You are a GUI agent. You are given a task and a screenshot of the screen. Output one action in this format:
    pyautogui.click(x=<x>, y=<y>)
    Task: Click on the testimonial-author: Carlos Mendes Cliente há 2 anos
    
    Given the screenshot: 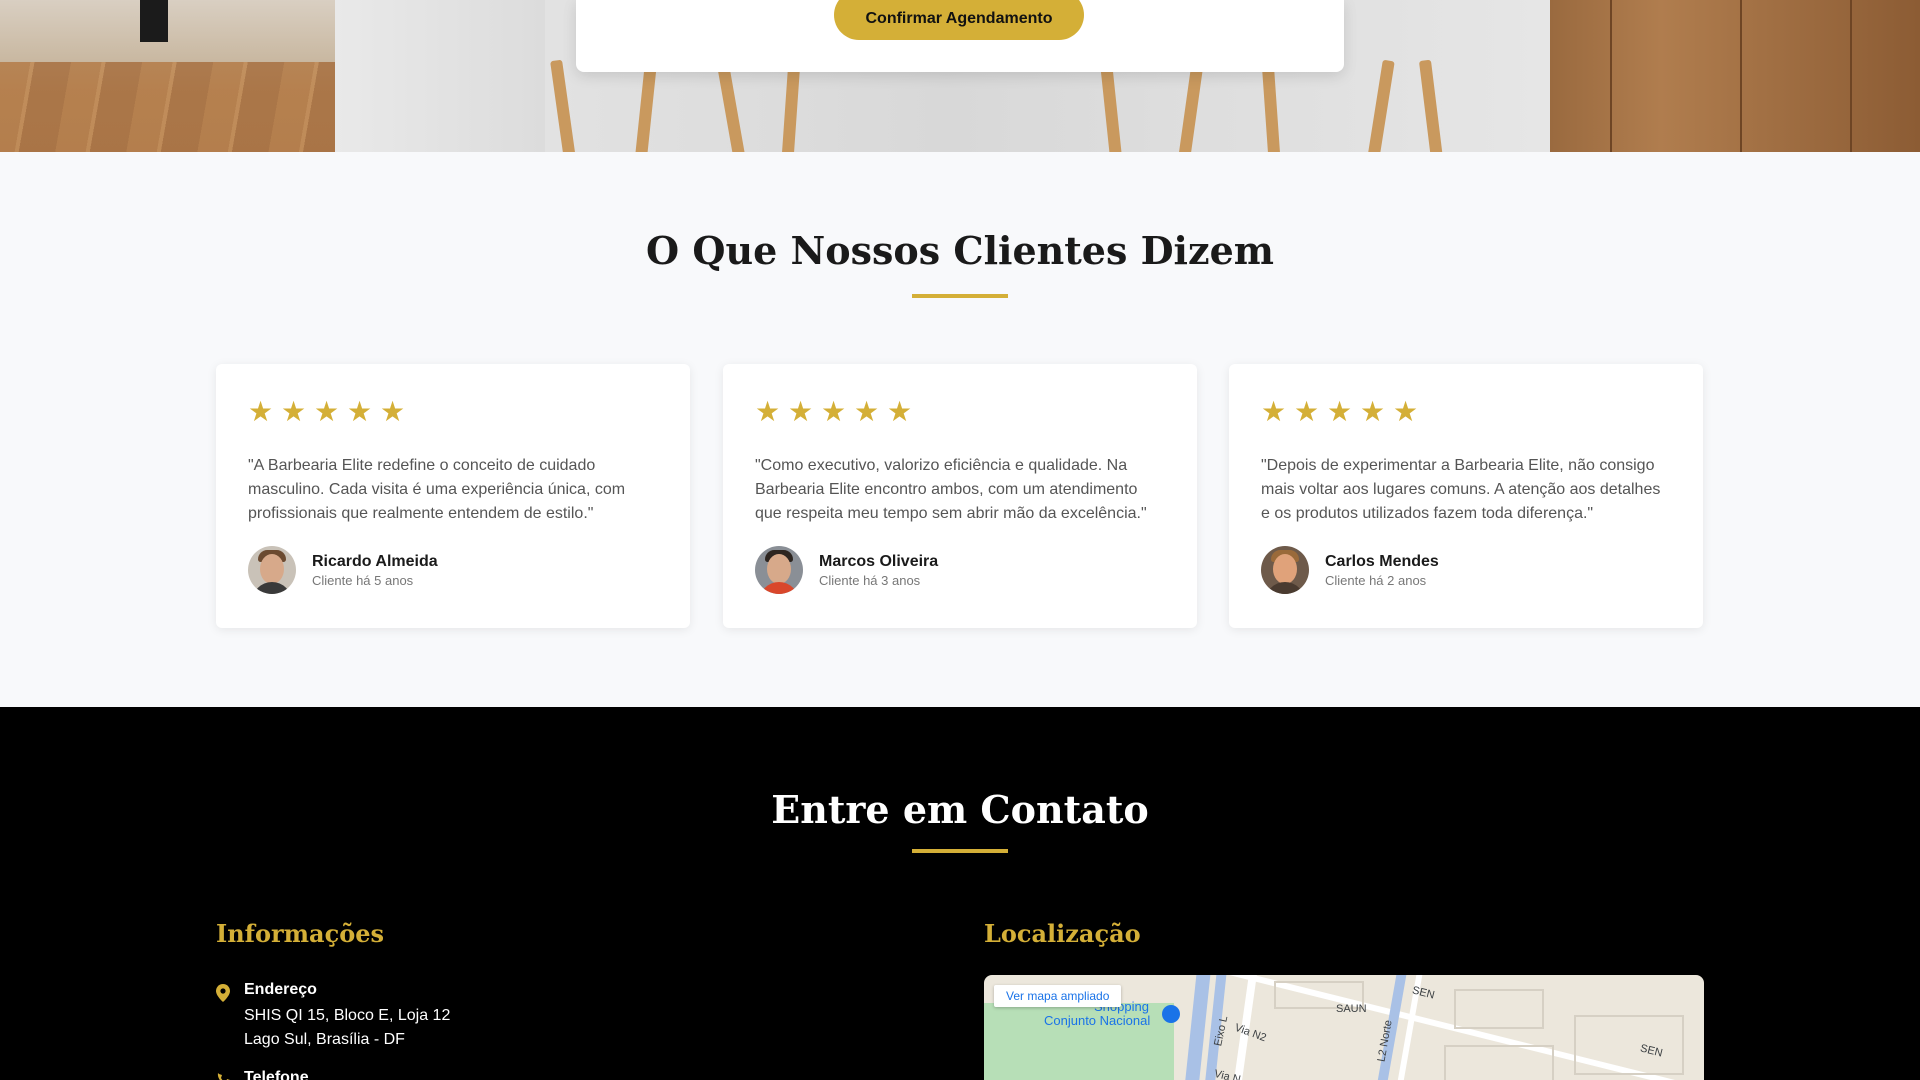 What is the action you would take?
    pyautogui.click(x=1350, y=570)
    